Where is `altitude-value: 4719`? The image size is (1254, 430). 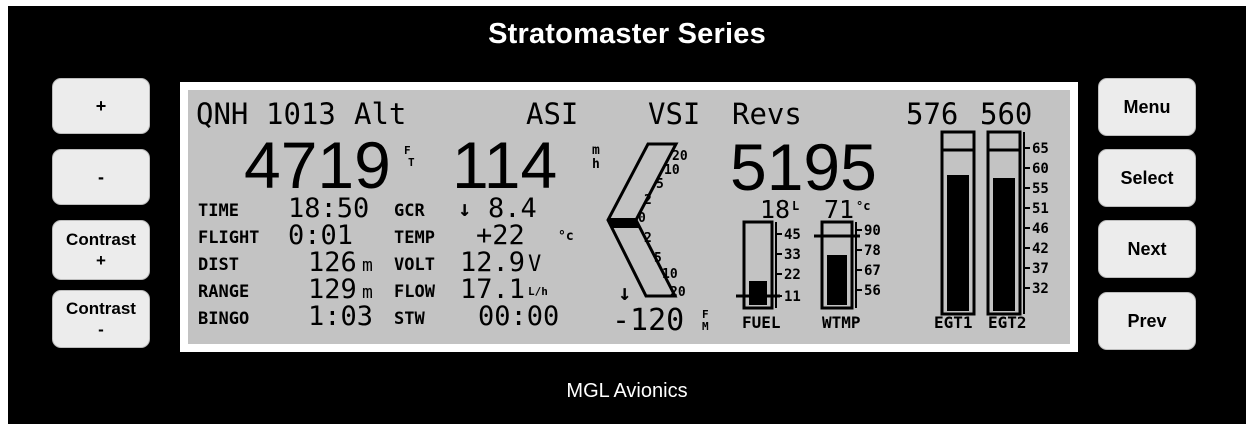 altitude-value: 4719 is located at coordinates (317, 165).